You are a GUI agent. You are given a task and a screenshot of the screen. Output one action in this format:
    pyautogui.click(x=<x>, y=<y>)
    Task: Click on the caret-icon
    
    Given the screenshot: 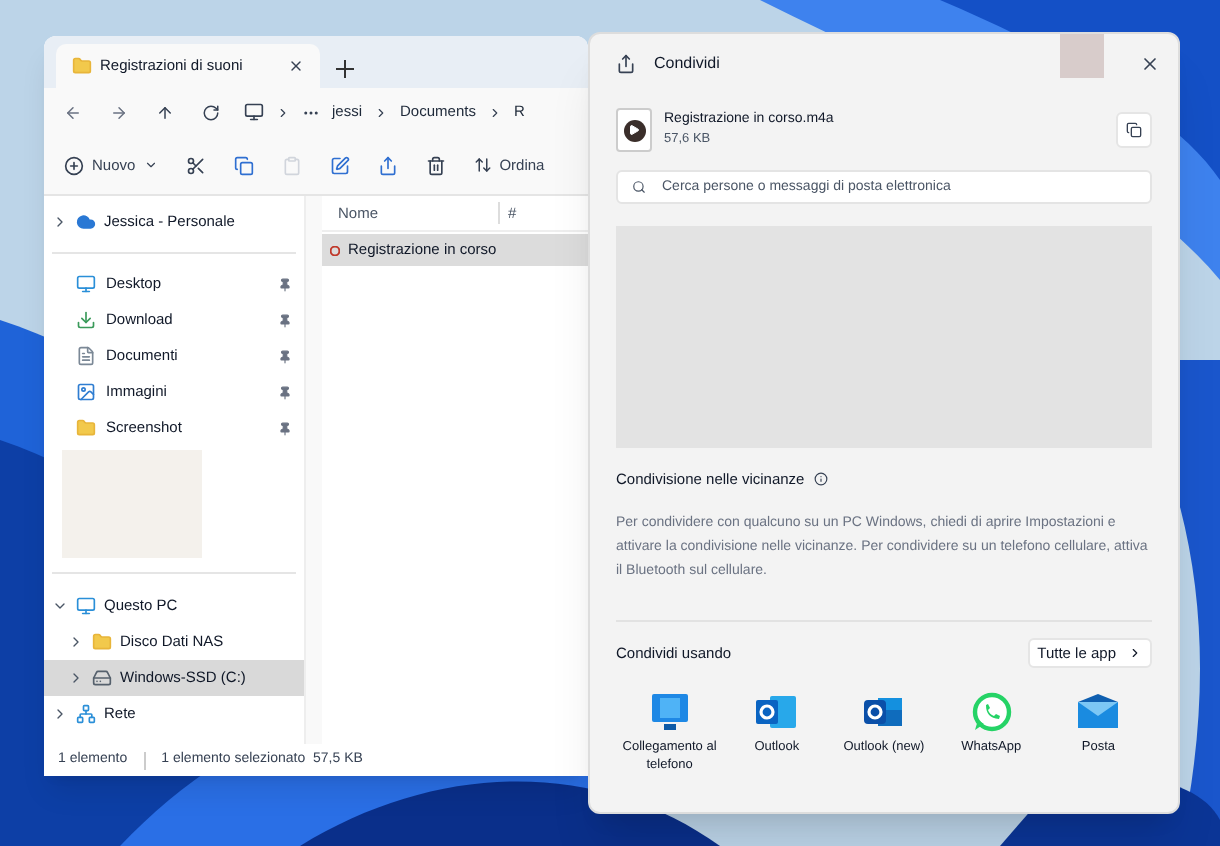 What is the action you would take?
    pyautogui.click(x=150, y=165)
    